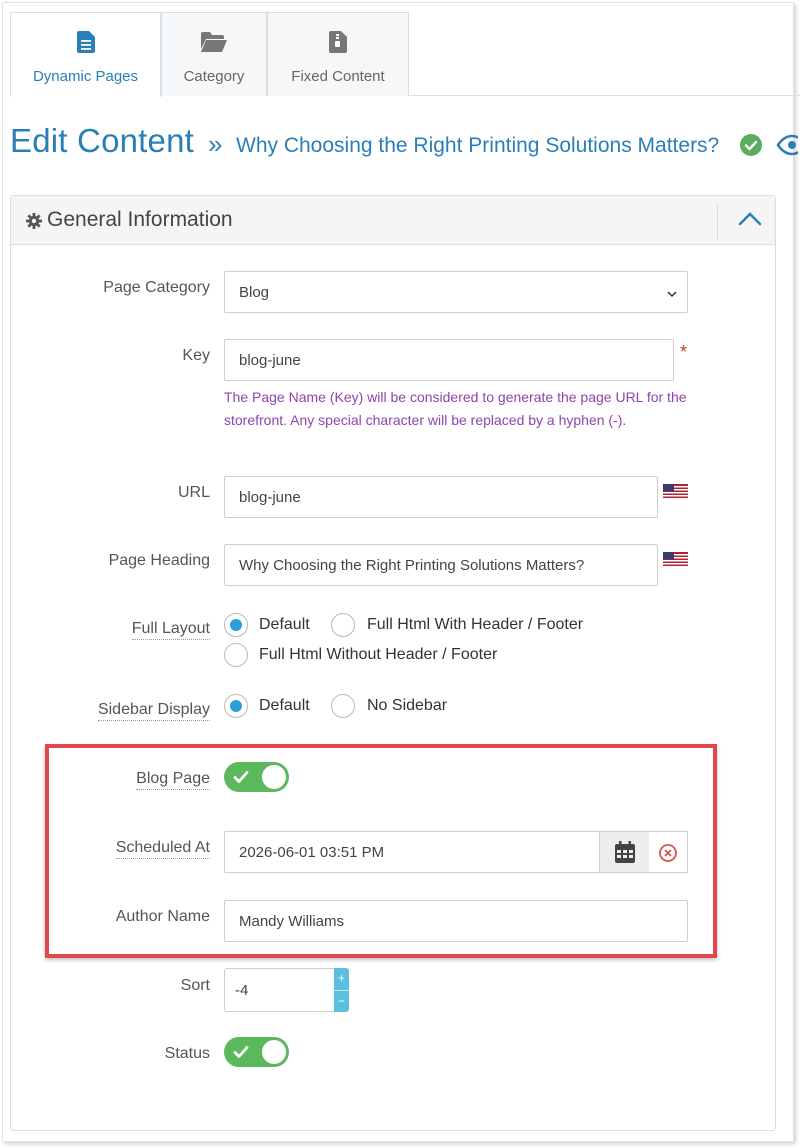  Describe the element at coordinates (343, 625) in the screenshot. I see `full-layout-with-header-radio` at that location.